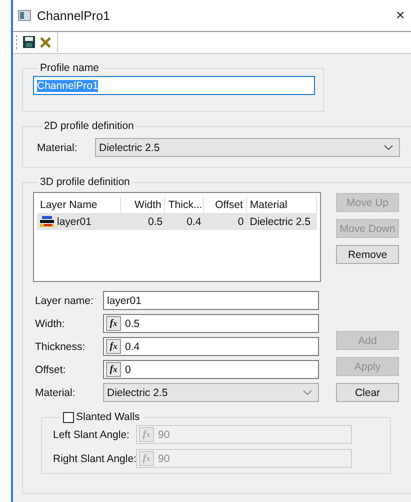 The image size is (411, 502). I want to click on field-label: Offset:, so click(50, 370).